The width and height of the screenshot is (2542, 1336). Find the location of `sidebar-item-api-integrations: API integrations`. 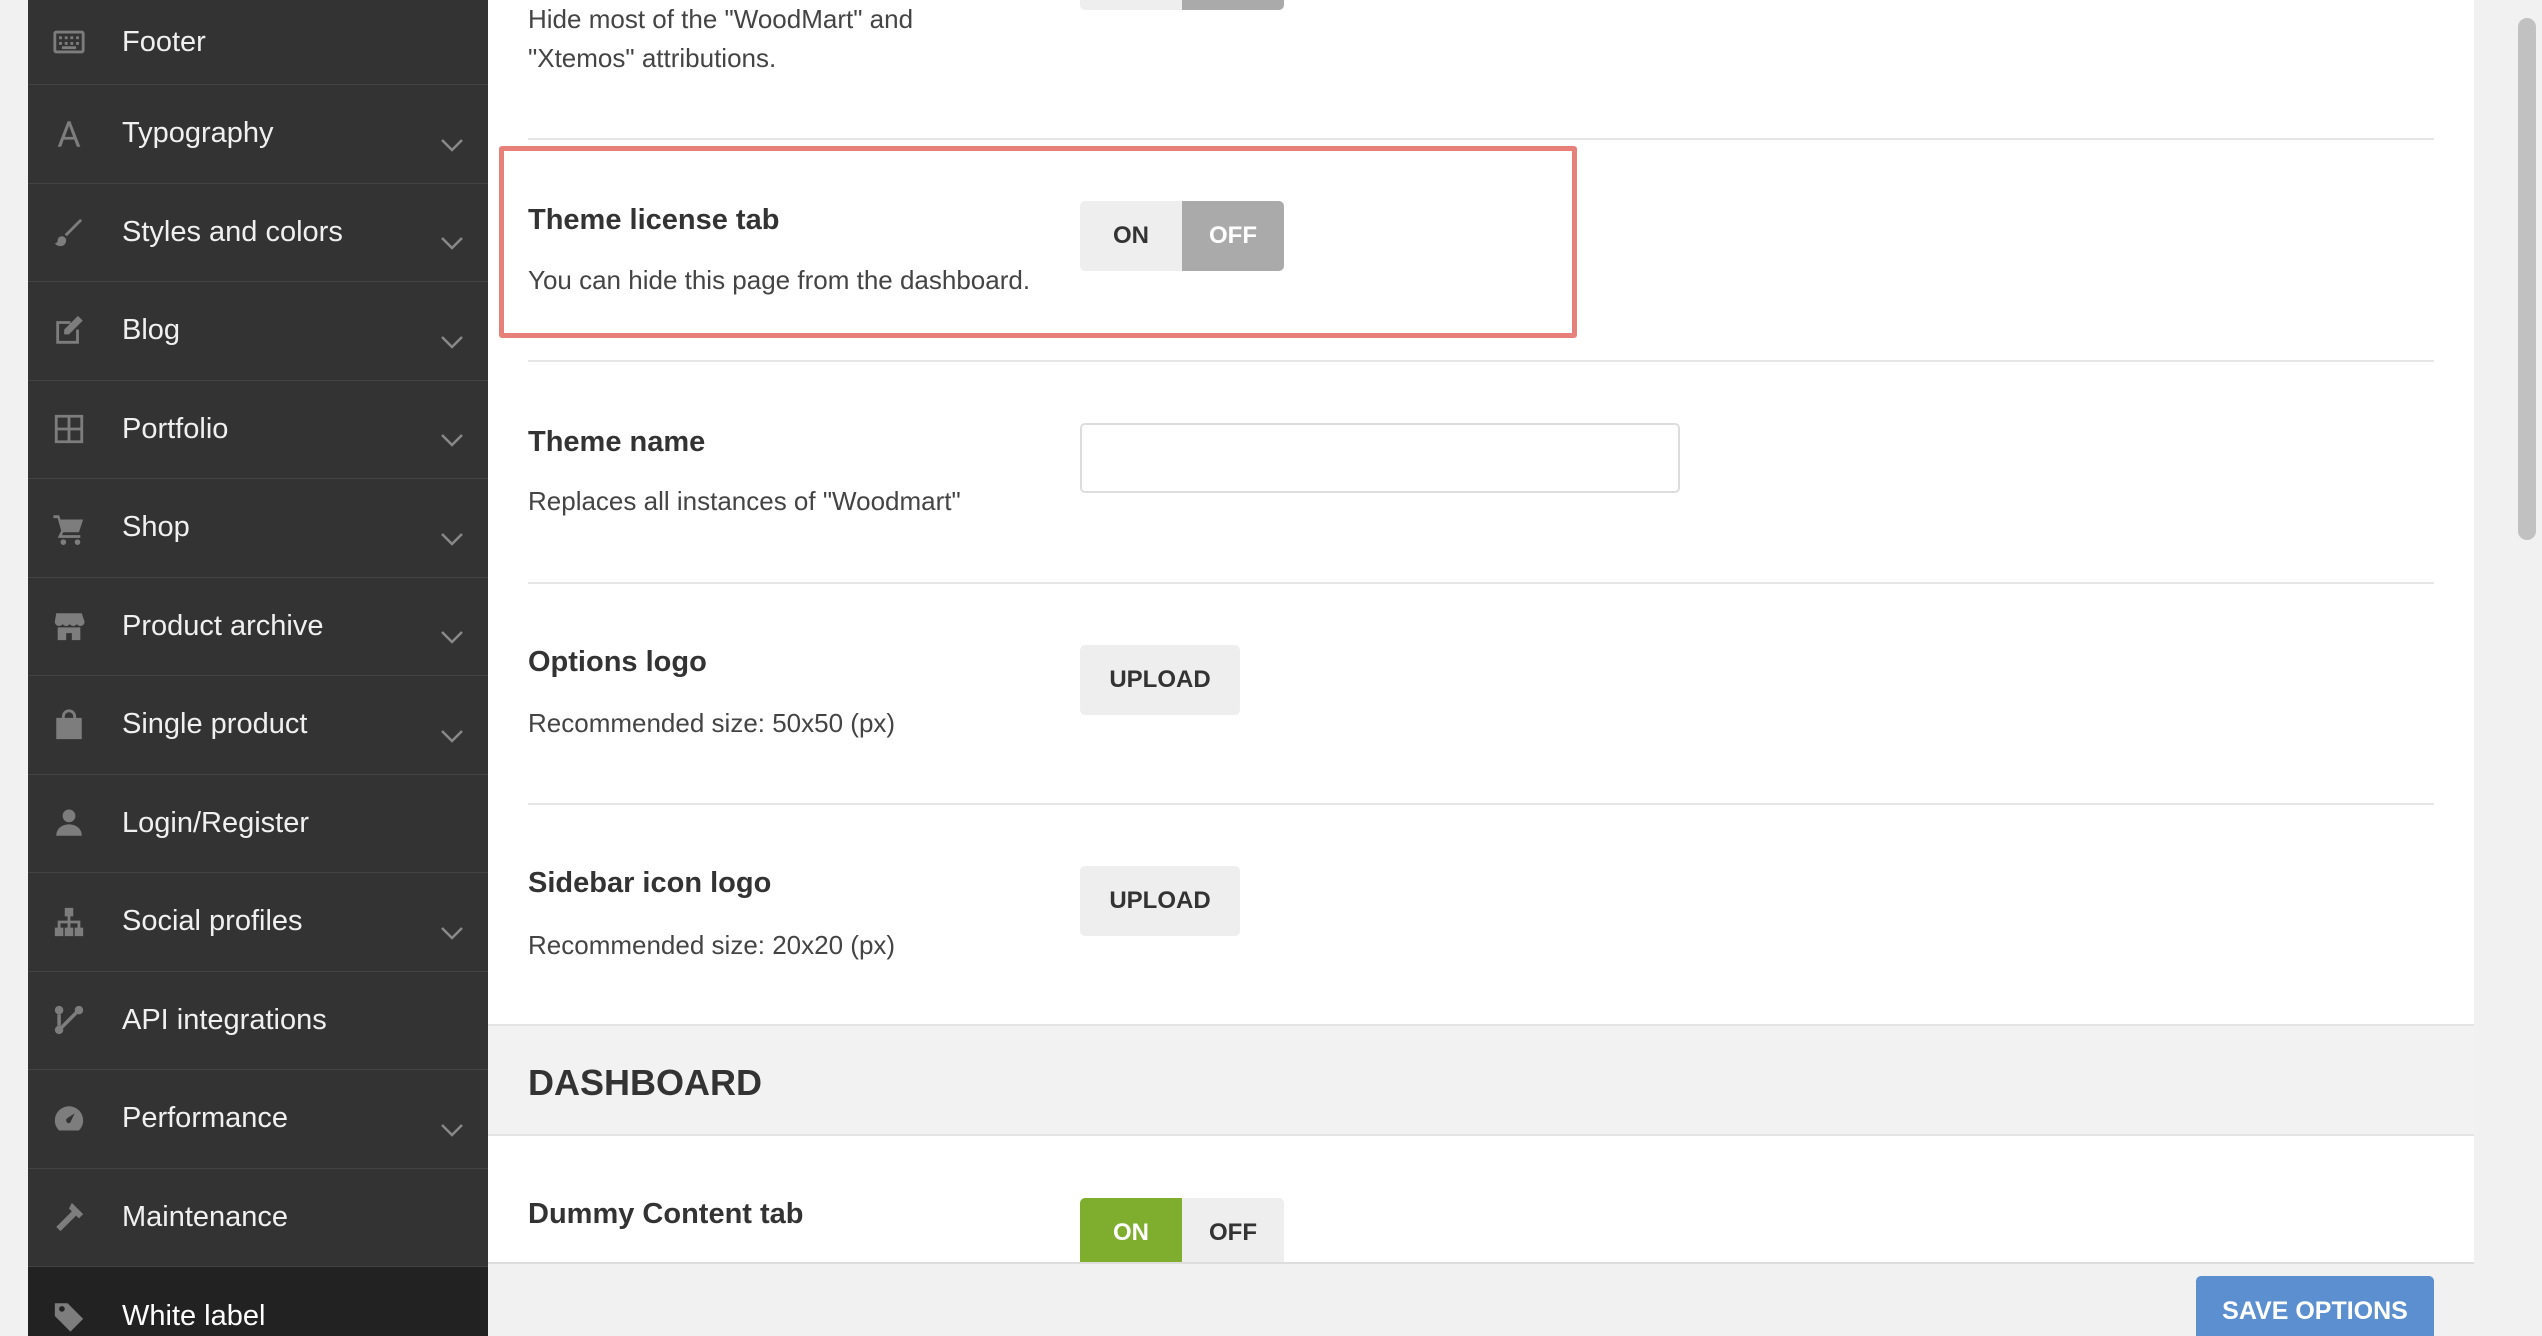

sidebar-item-api-integrations: API integrations is located at coordinates (258, 1021).